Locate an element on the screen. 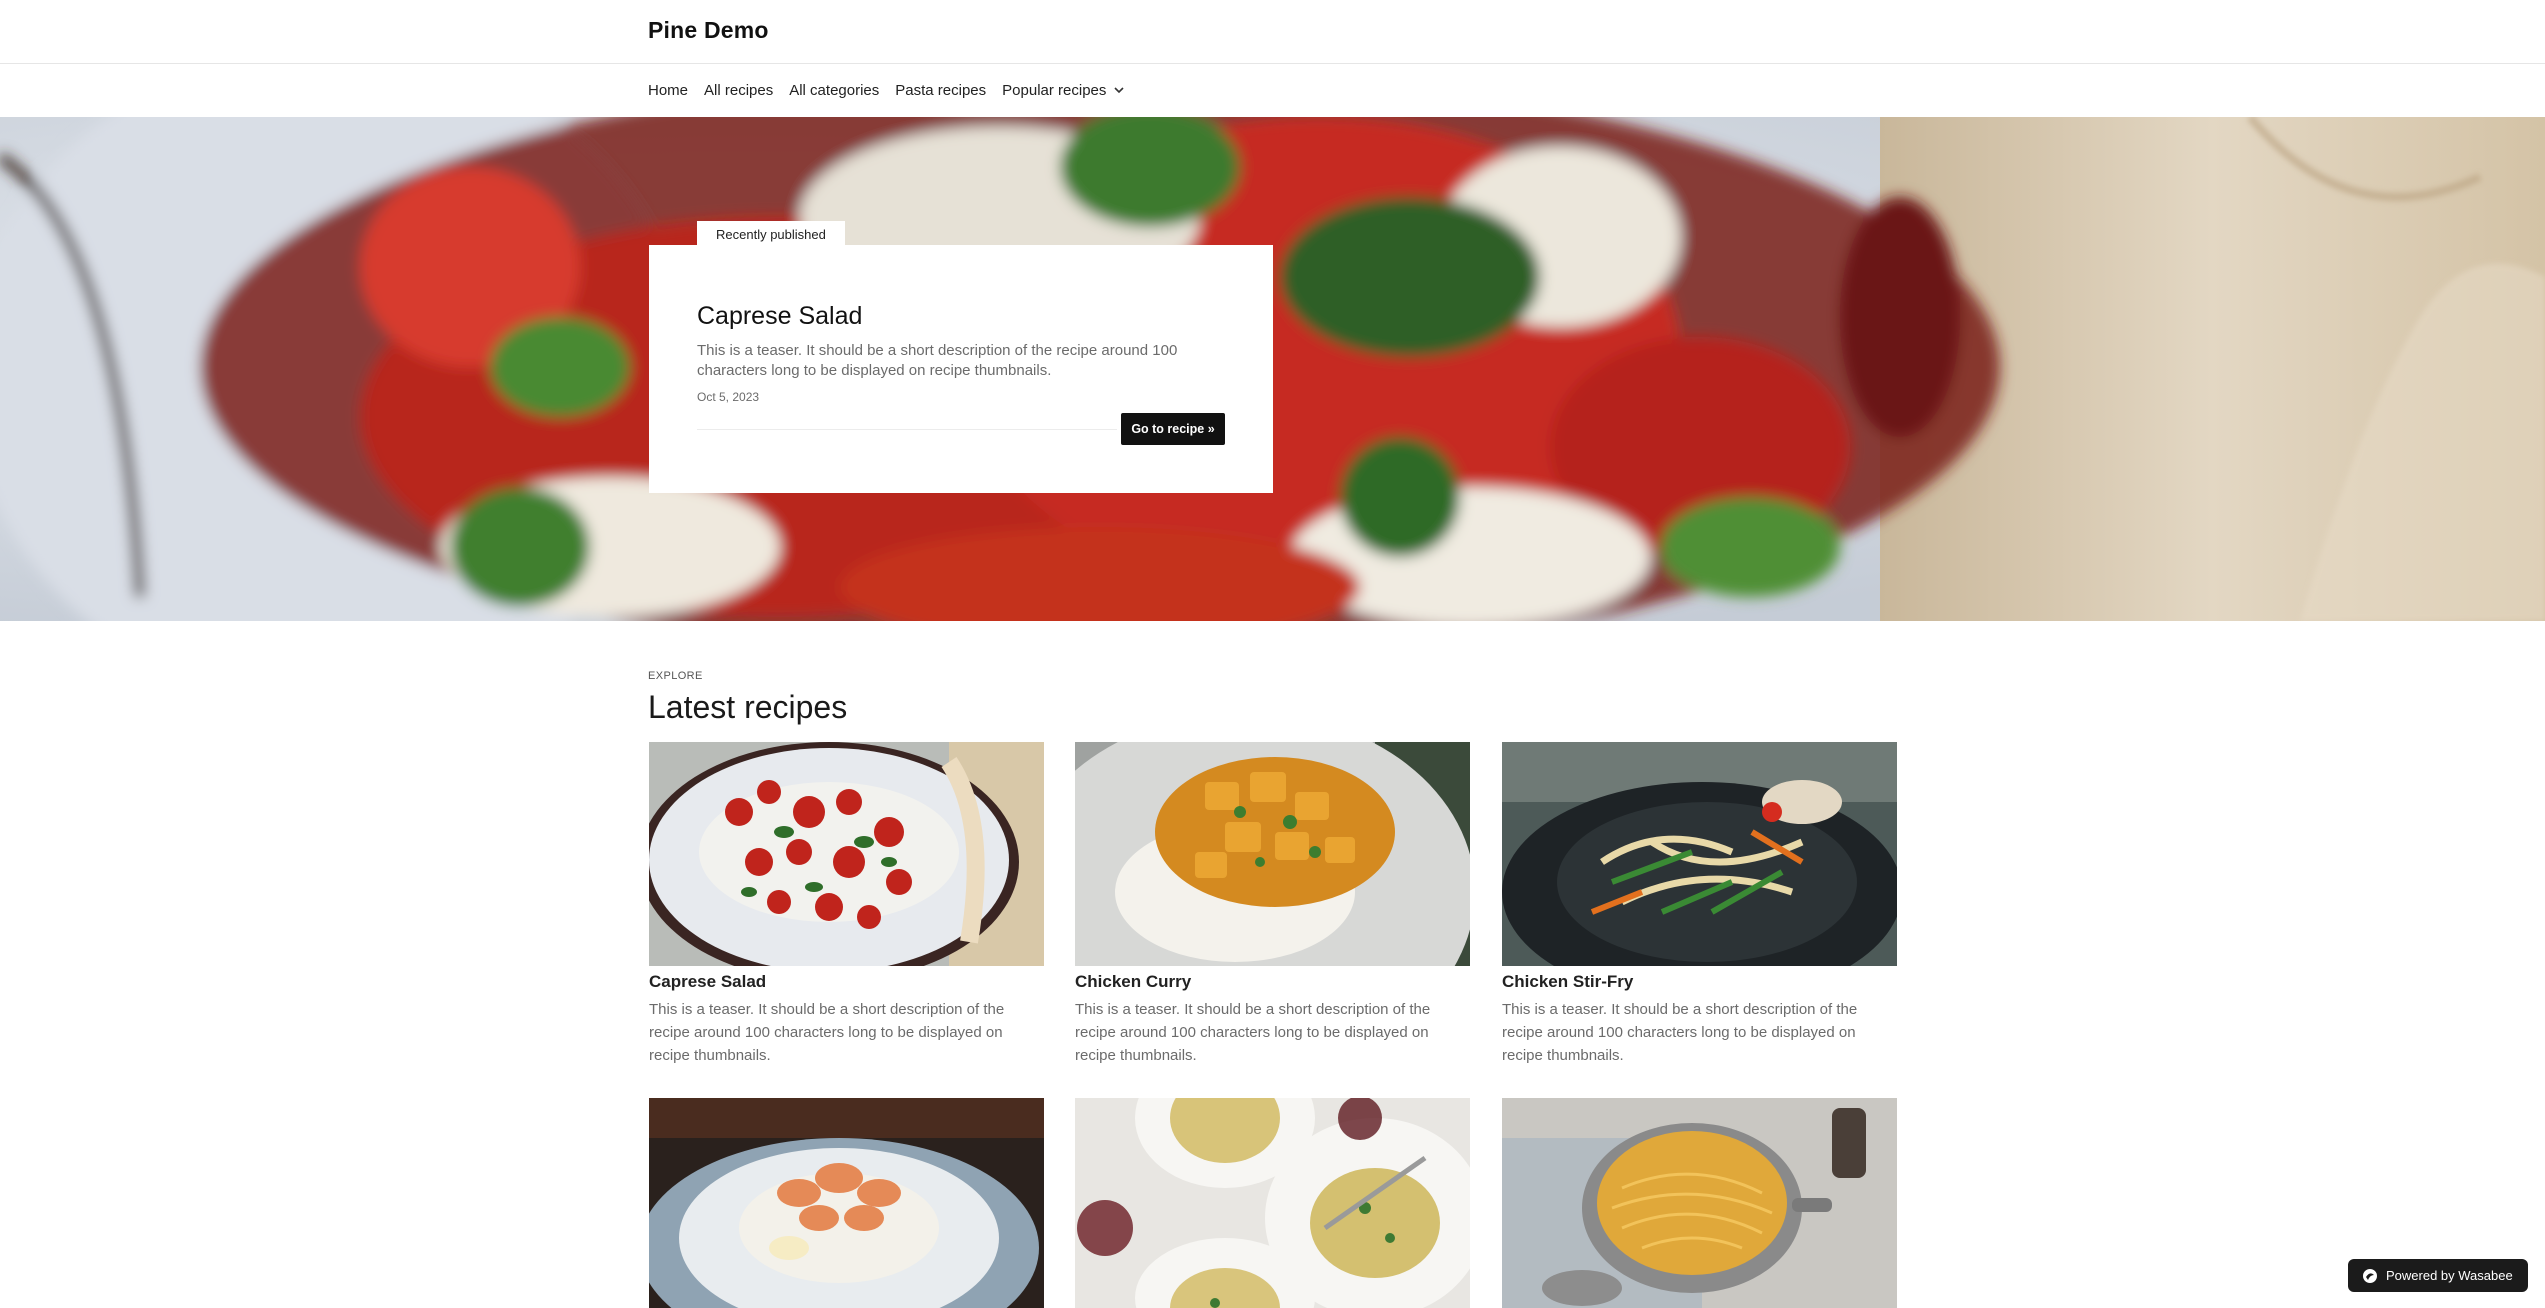 This screenshot has width=2545, height=1308. recipe-title: Chicken Stir-Fry is located at coordinates (1699, 982).